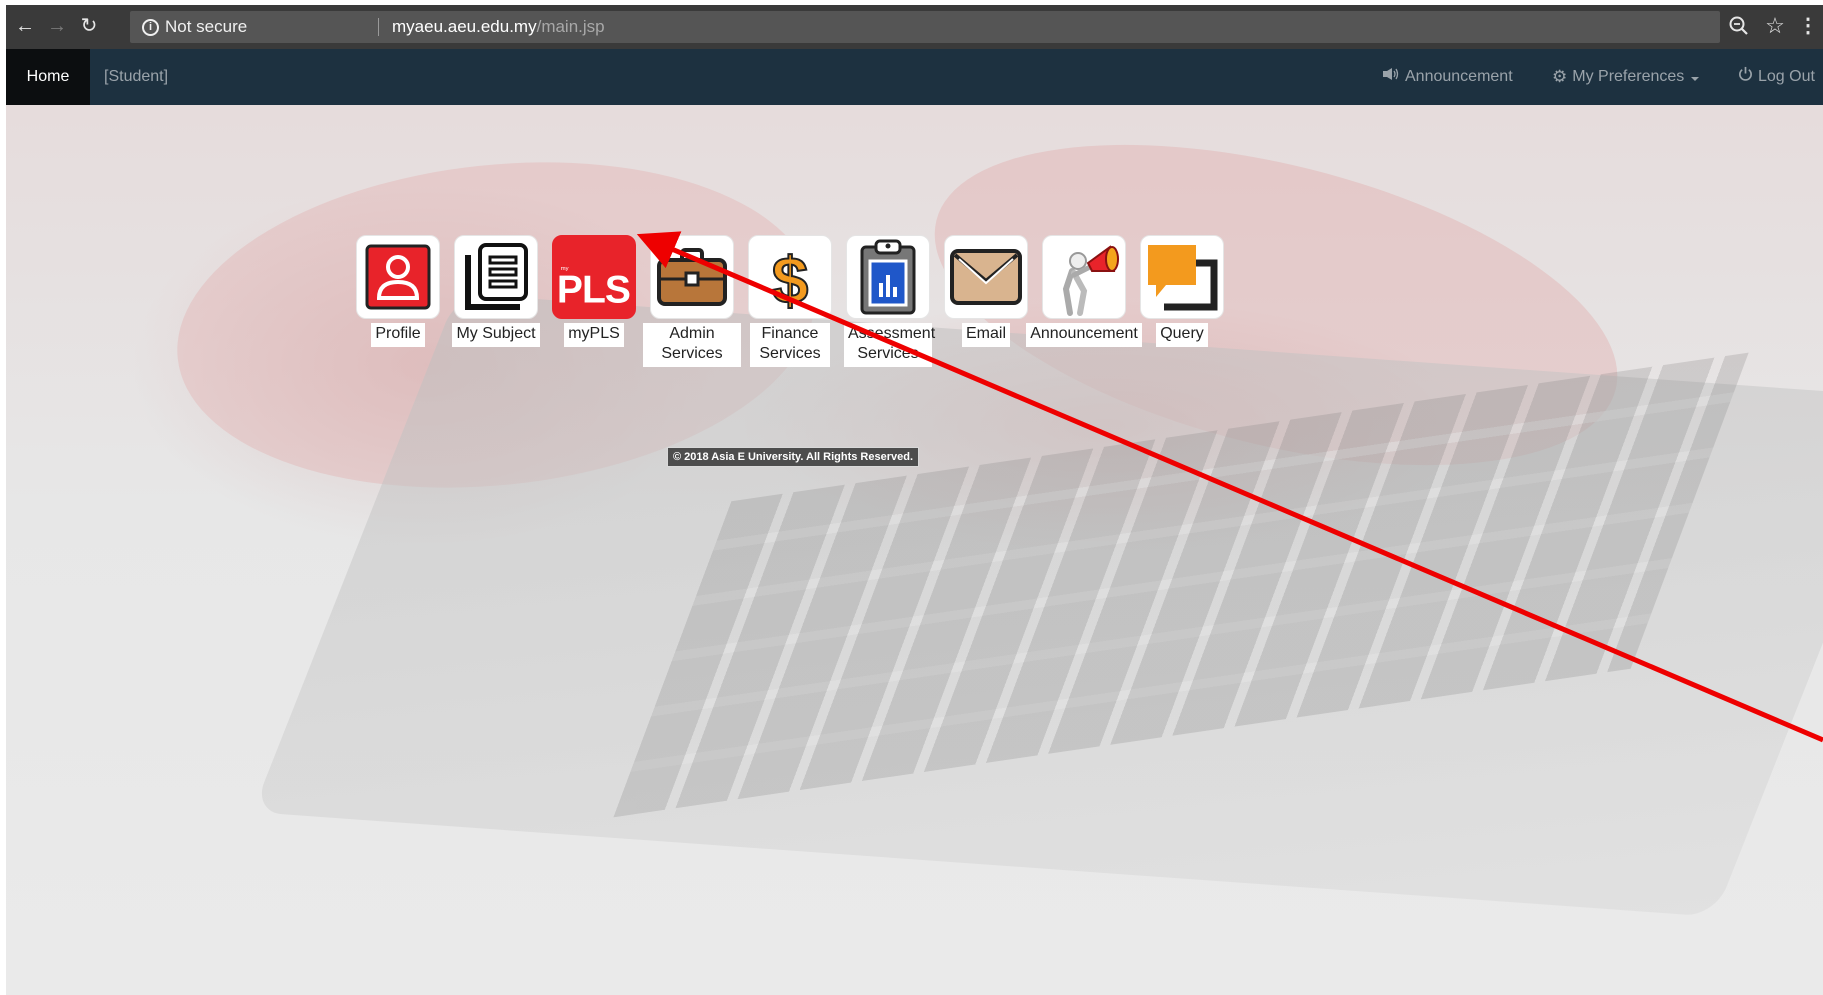 The height and width of the screenshot is (995, 1823). What do you see at coordinates (1808, 26) in the screenshot?
I see `kebab-menu-icon: ⋮` at bounding box center [1808, 26].